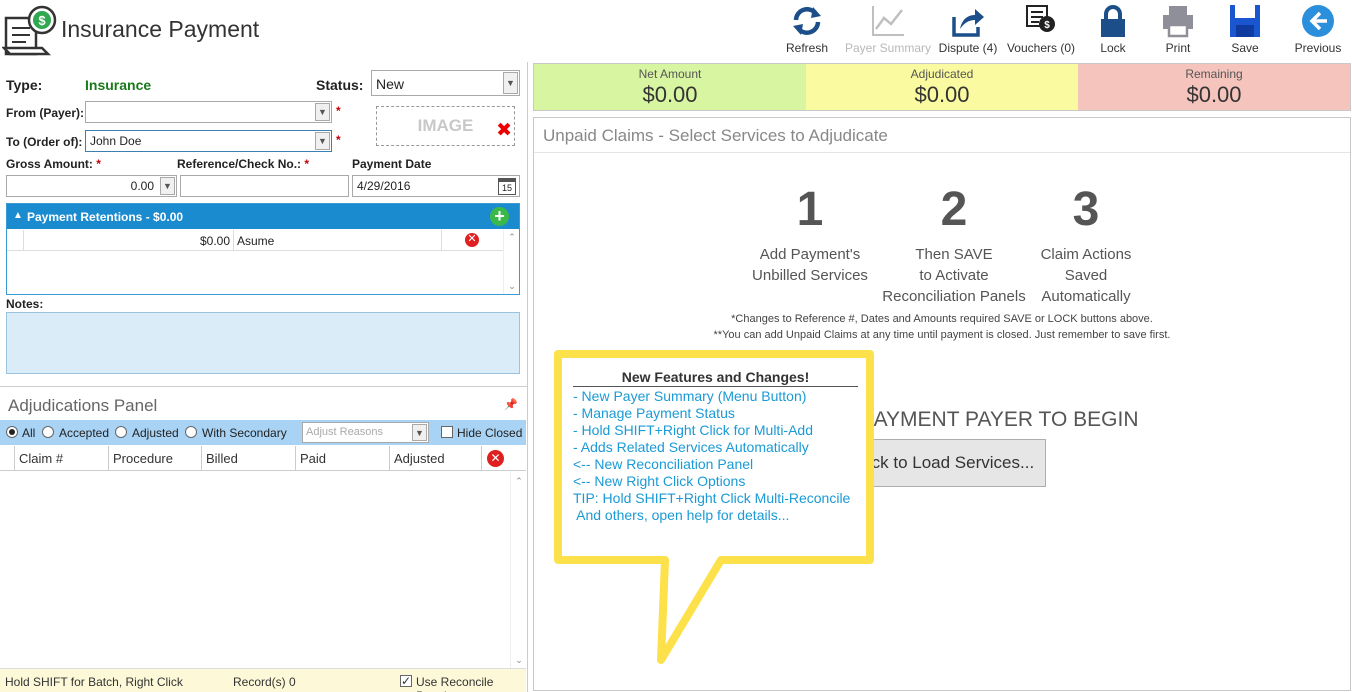 The height and width of the screenshot is (692, 1352). I want to click on save-label: Save, so click(1245, 48).